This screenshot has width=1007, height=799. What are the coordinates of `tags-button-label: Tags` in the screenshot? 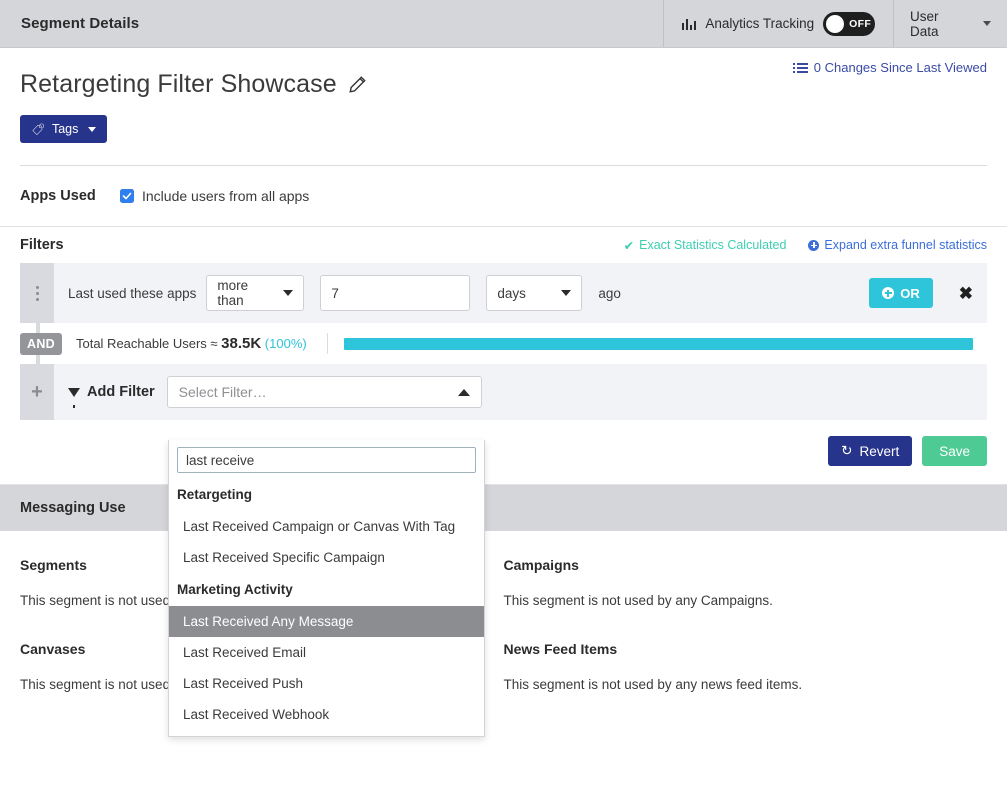 It's located at (65, 129).